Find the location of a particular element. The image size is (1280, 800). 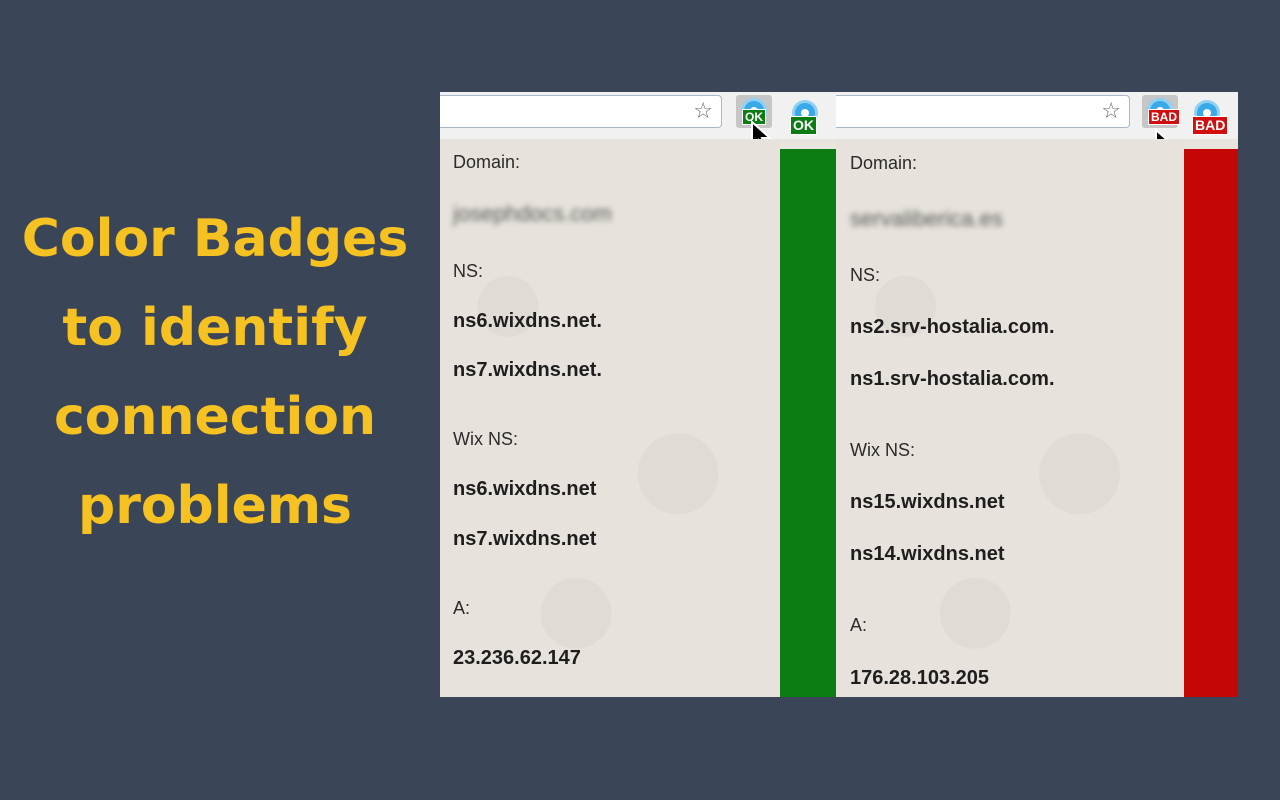

domain-value: josephdocs.com is located at coordinates (532, 213).